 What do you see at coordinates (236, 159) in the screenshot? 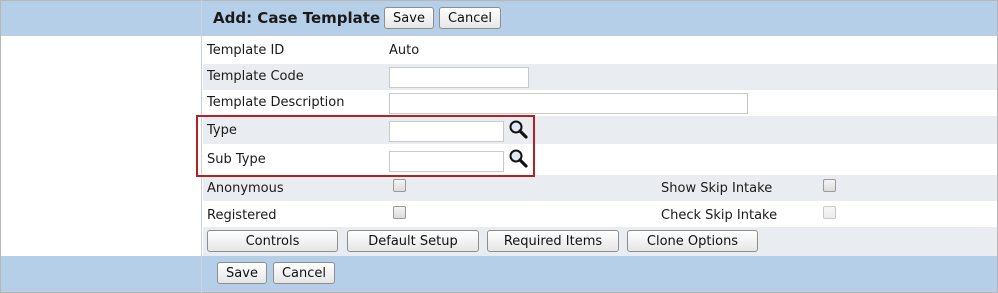
I see `sub-type-label: Sub Type` at bounding box center [236, 159].